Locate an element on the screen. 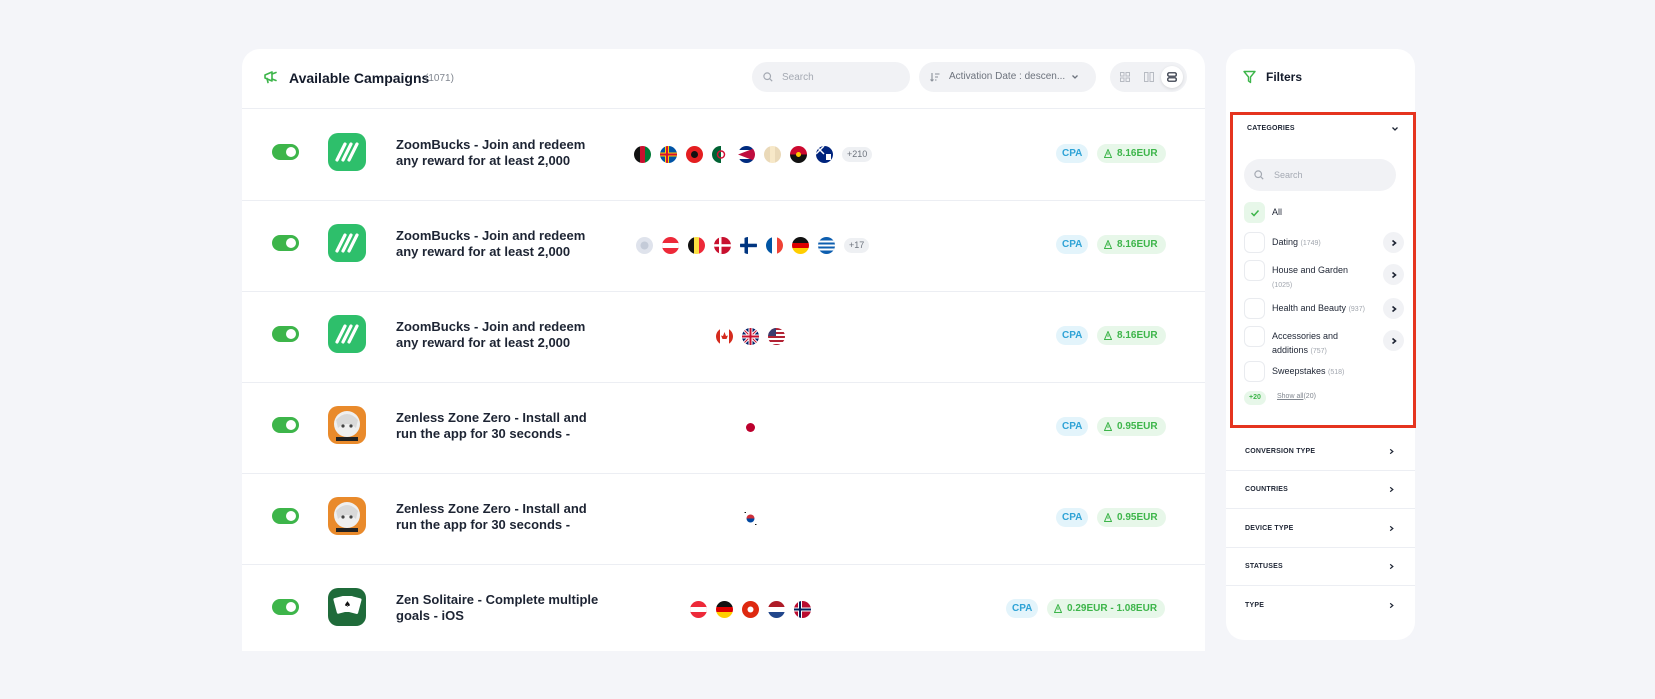  category-search-input is located at coordinates (1331, 175).